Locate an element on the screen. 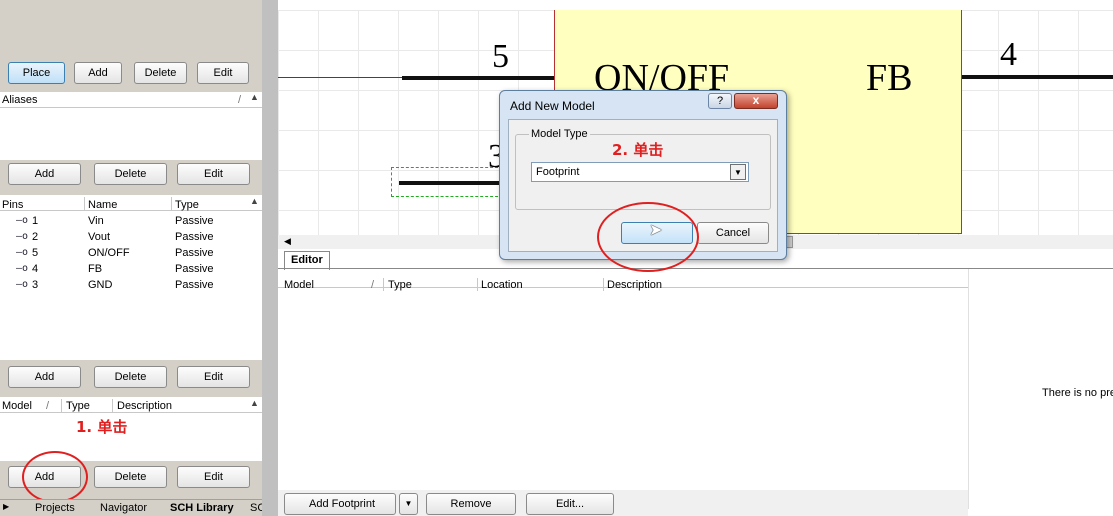 The height and width of the screenshot is (516, 1113). pin-number: 2 is located at coordinates (35, 237).